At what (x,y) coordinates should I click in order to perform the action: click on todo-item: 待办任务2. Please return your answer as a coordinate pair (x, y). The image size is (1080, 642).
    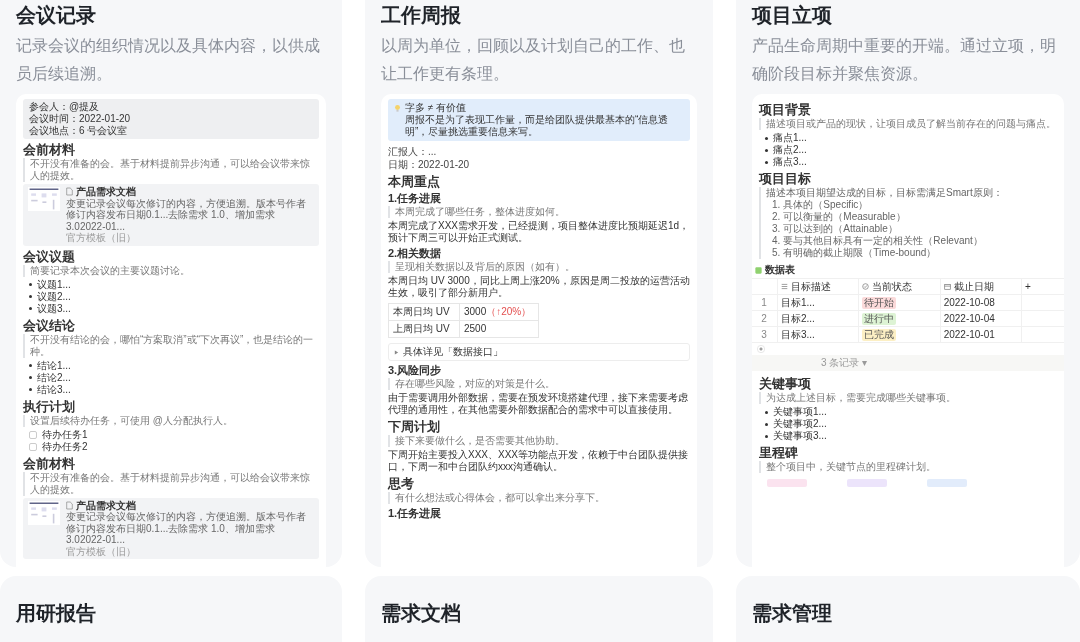
    Looking at the image, I should click on (65, 446).